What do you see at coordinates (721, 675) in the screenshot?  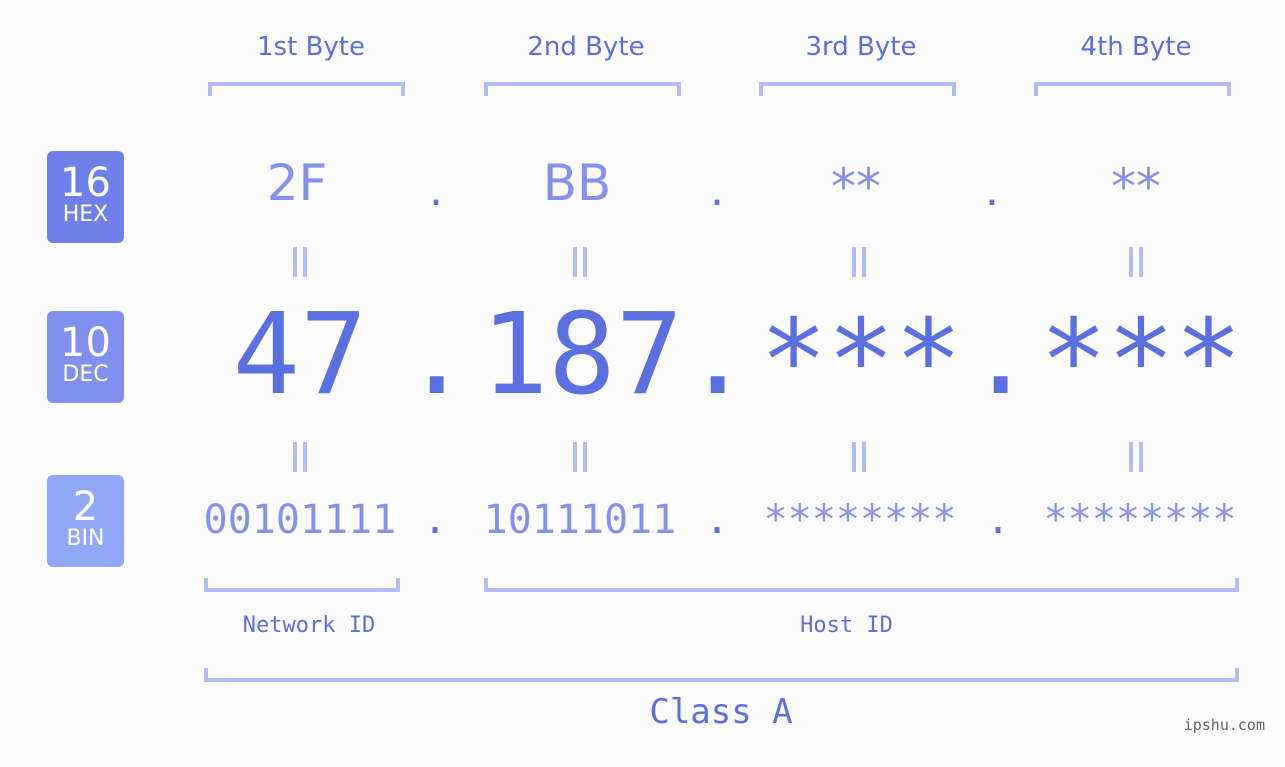 I see `class-bracket` at bounding box center [721, 675].